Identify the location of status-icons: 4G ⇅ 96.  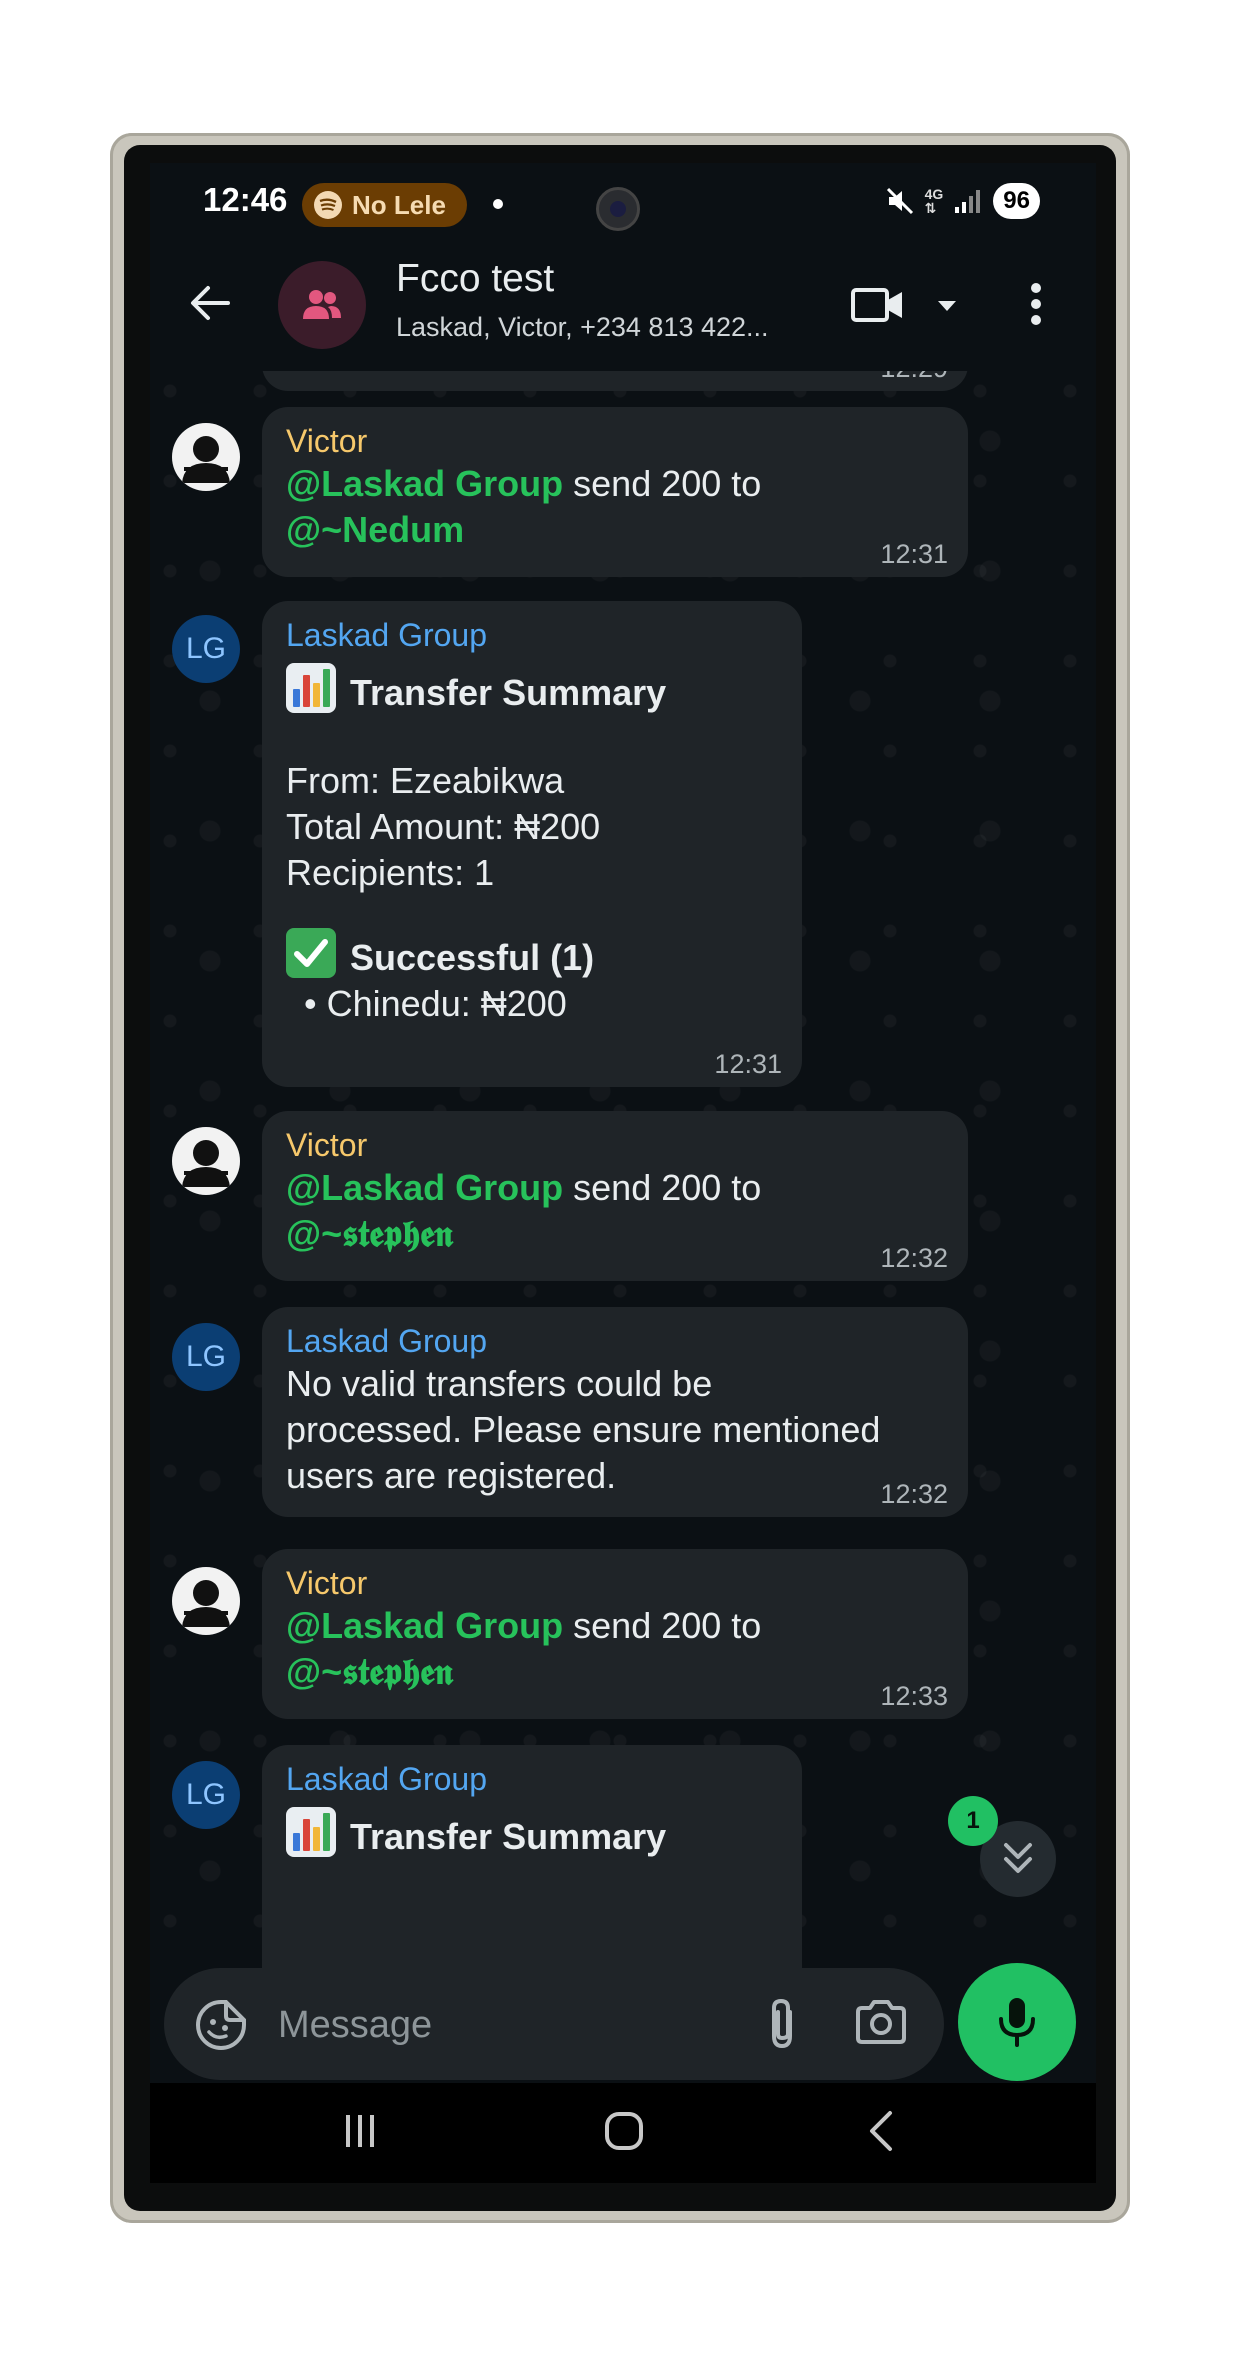
(962, 201).